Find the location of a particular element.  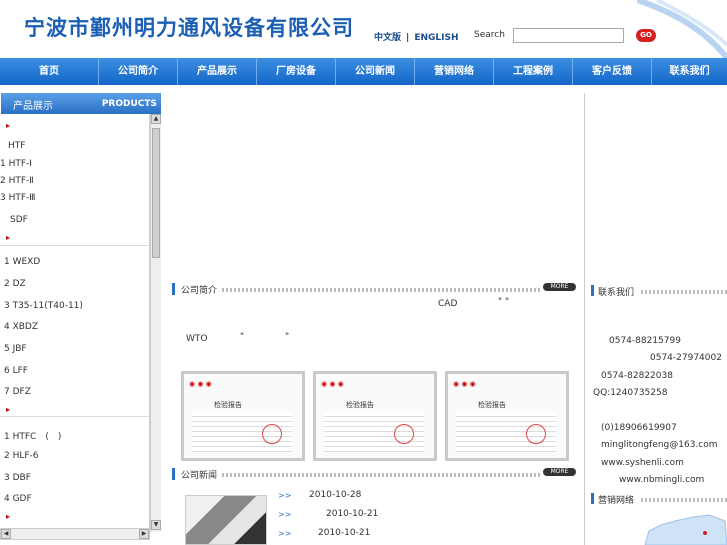

product-item: 1 HTF-I is located at coordinates (74, 164).